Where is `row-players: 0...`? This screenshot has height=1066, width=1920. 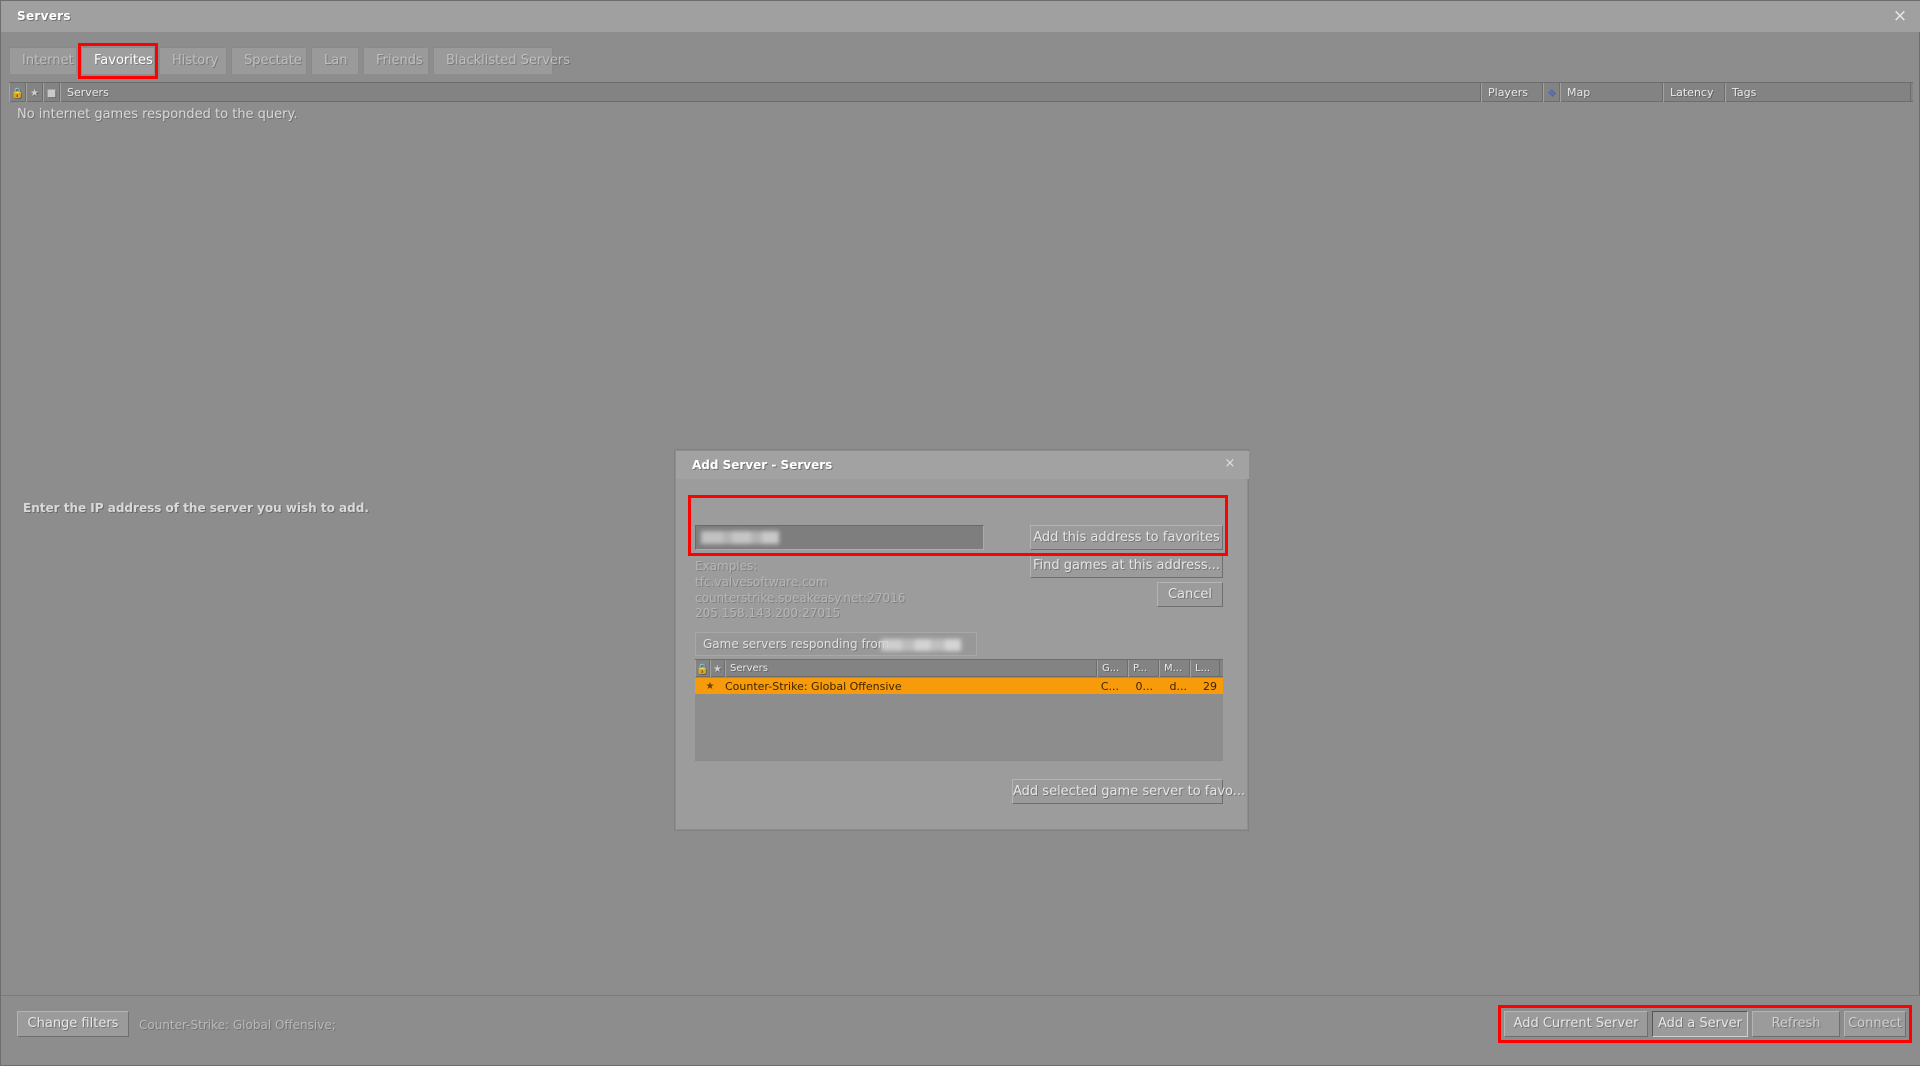 row-players: 0... is located at coordinates (1144, 686).